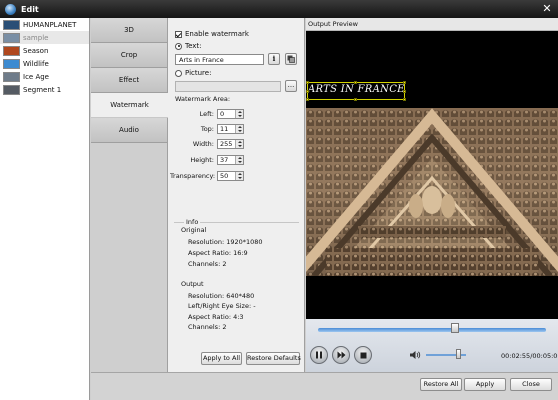 This screenshot has width=558, height=400. What do you see at coordinates (221, 358) in the screenshot?
I see `apply-to-all-button: Apply to All` at bounding box center [221, 358].